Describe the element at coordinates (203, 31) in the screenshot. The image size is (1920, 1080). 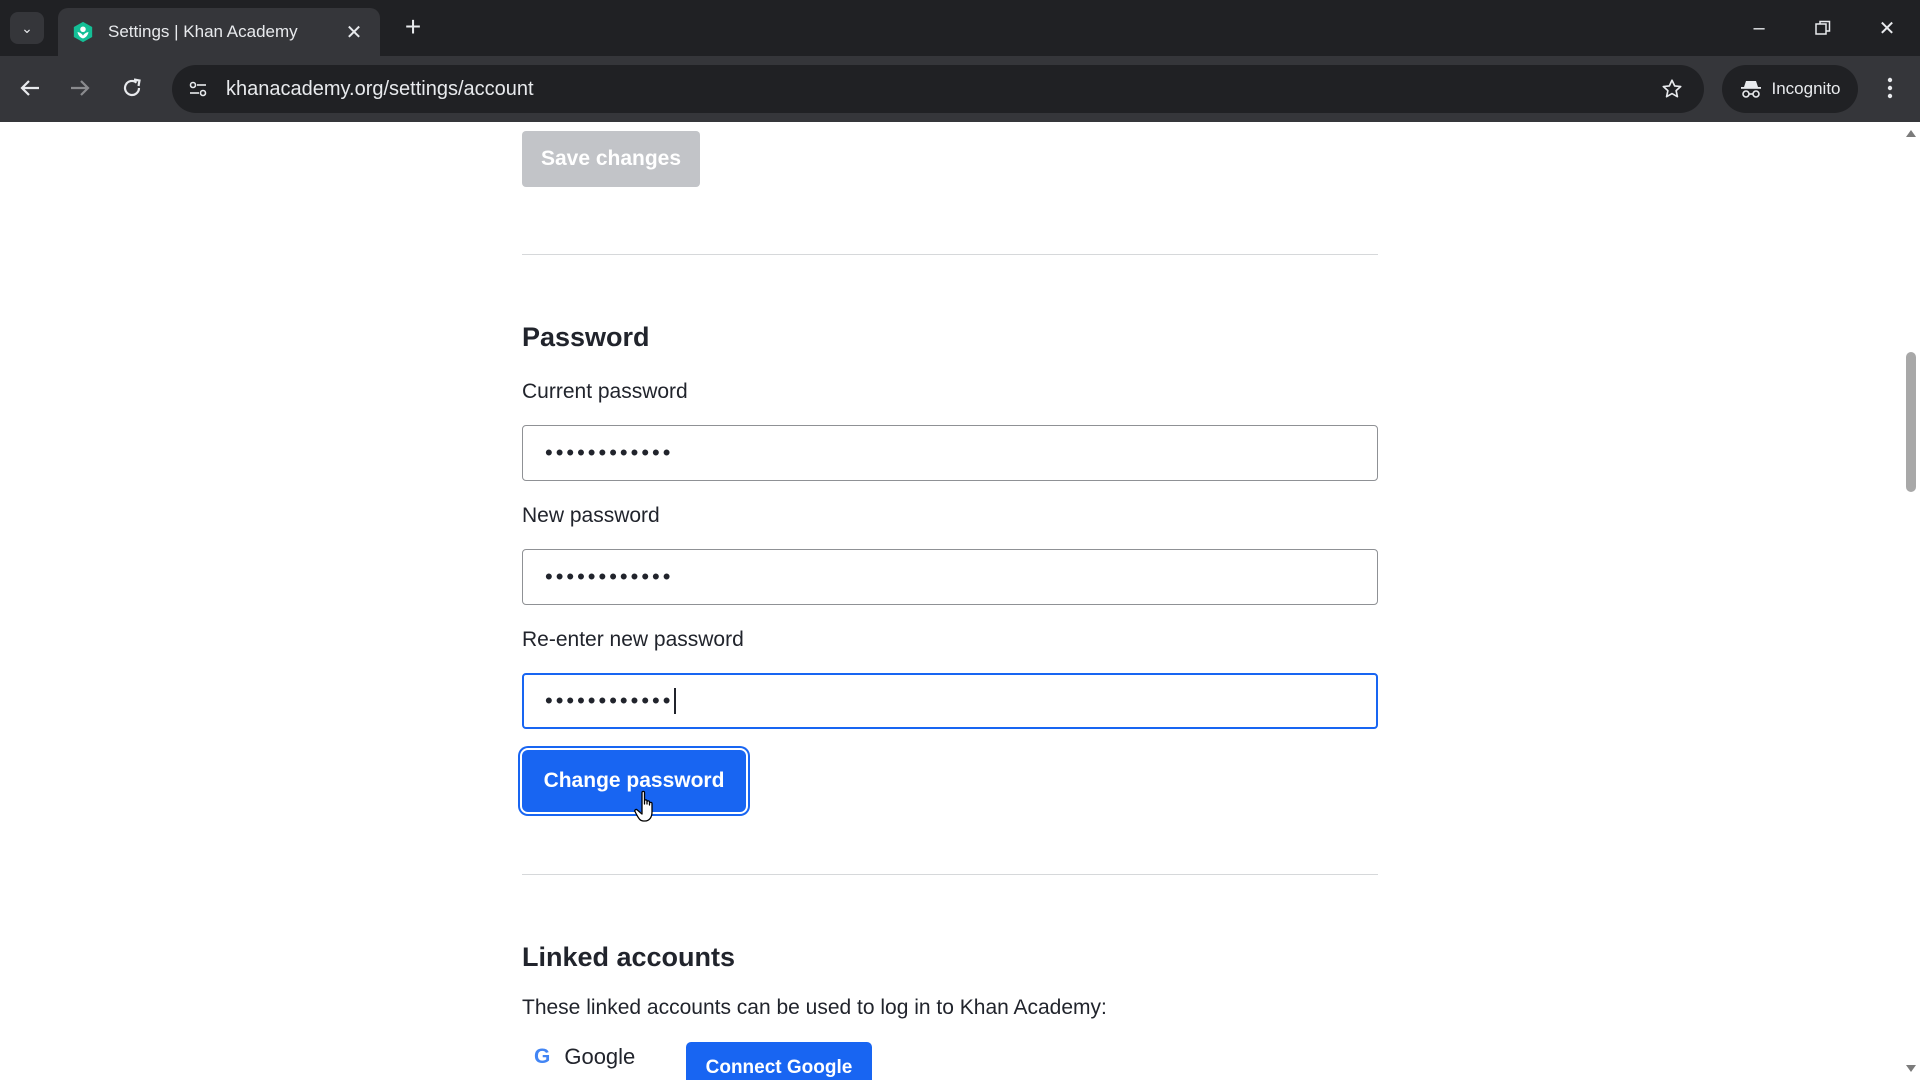
I see `tab-title: Settings | Khan Academy` at that location.